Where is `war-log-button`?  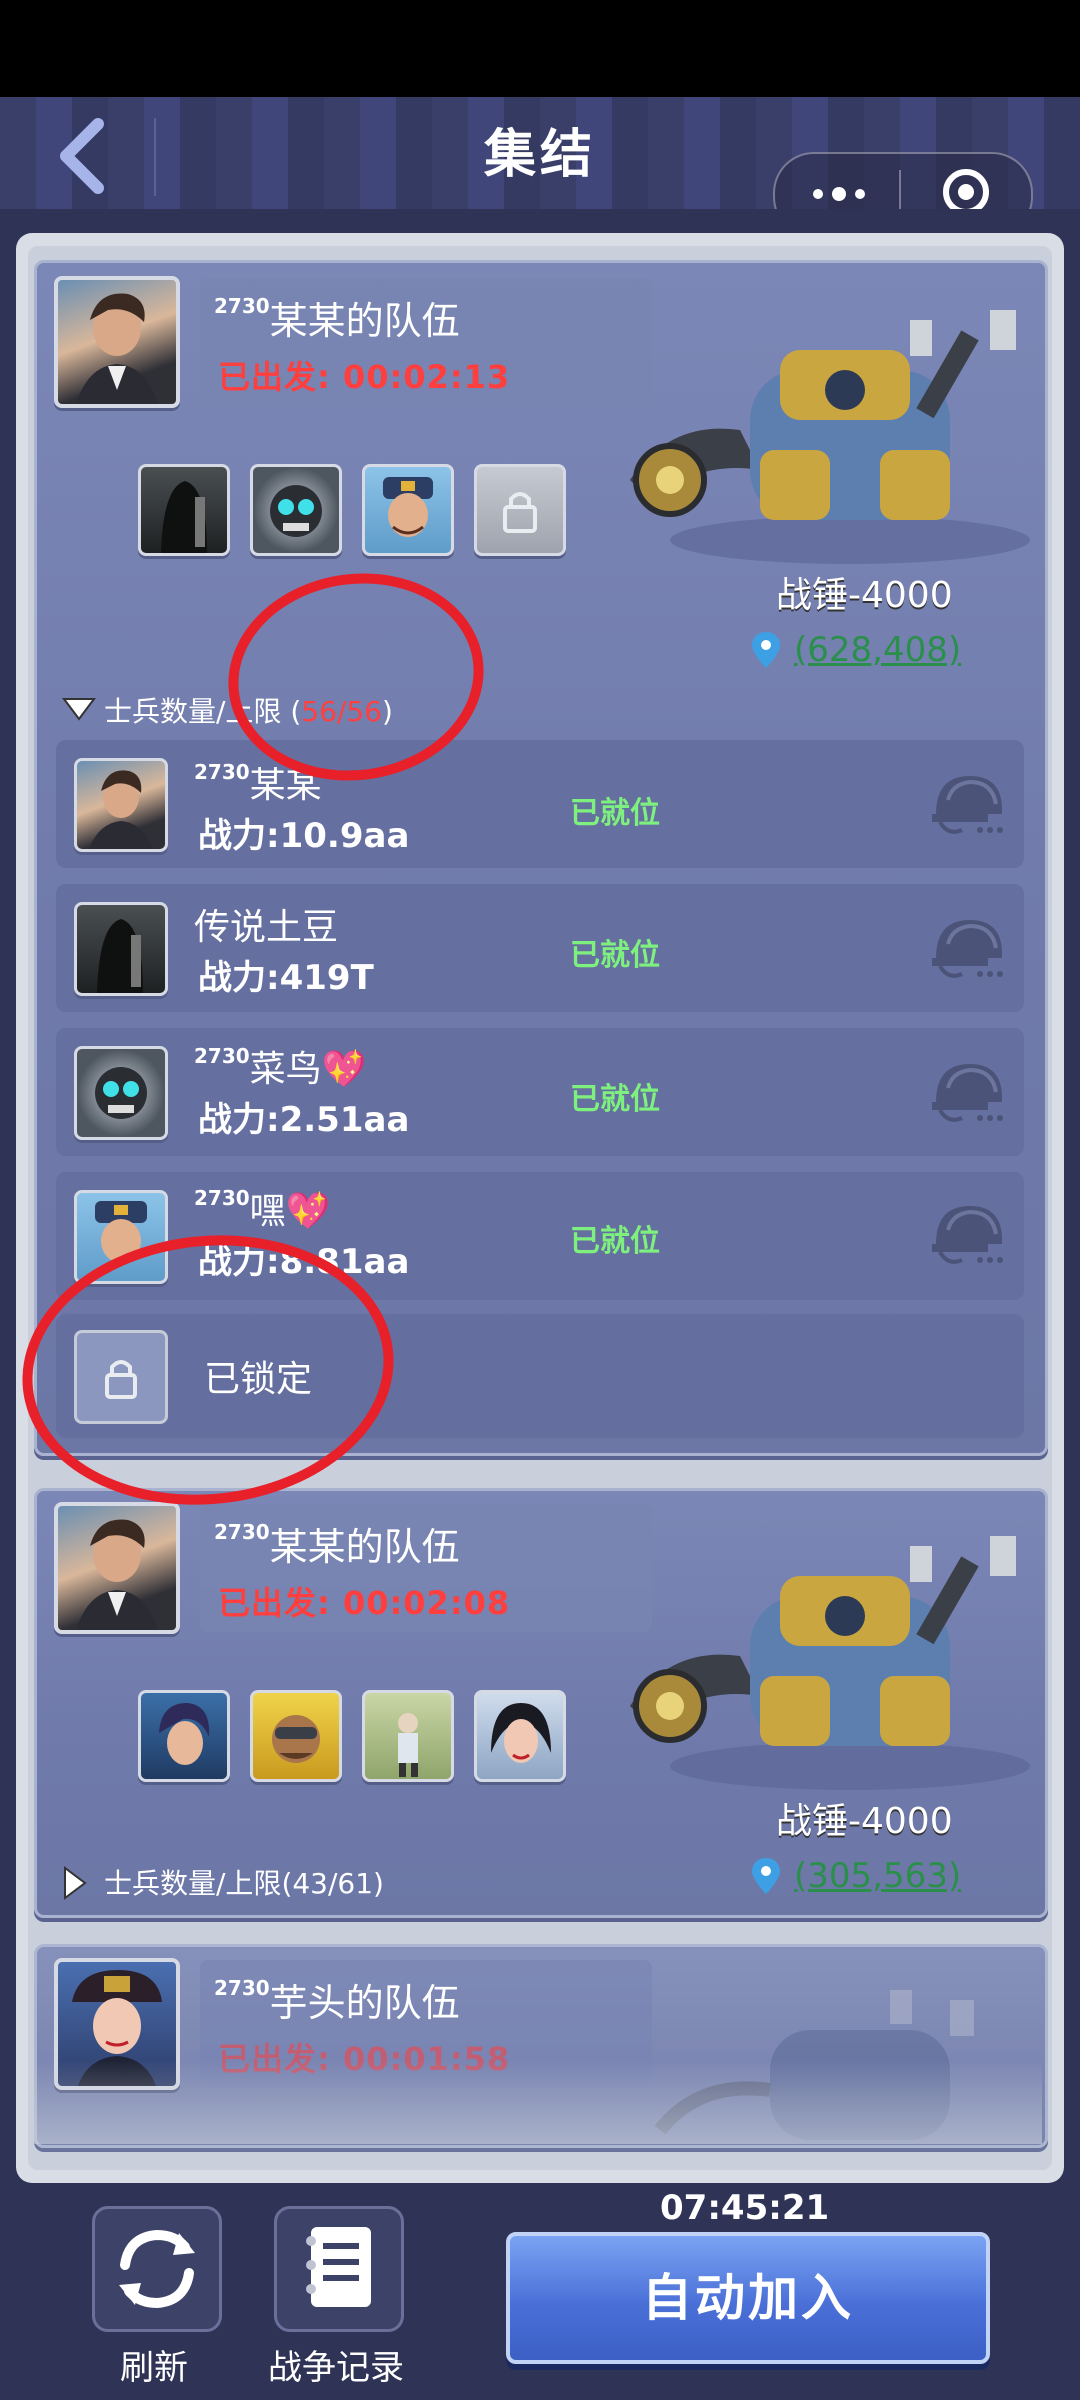 war-log-button is located at coordinates (339, 2269).